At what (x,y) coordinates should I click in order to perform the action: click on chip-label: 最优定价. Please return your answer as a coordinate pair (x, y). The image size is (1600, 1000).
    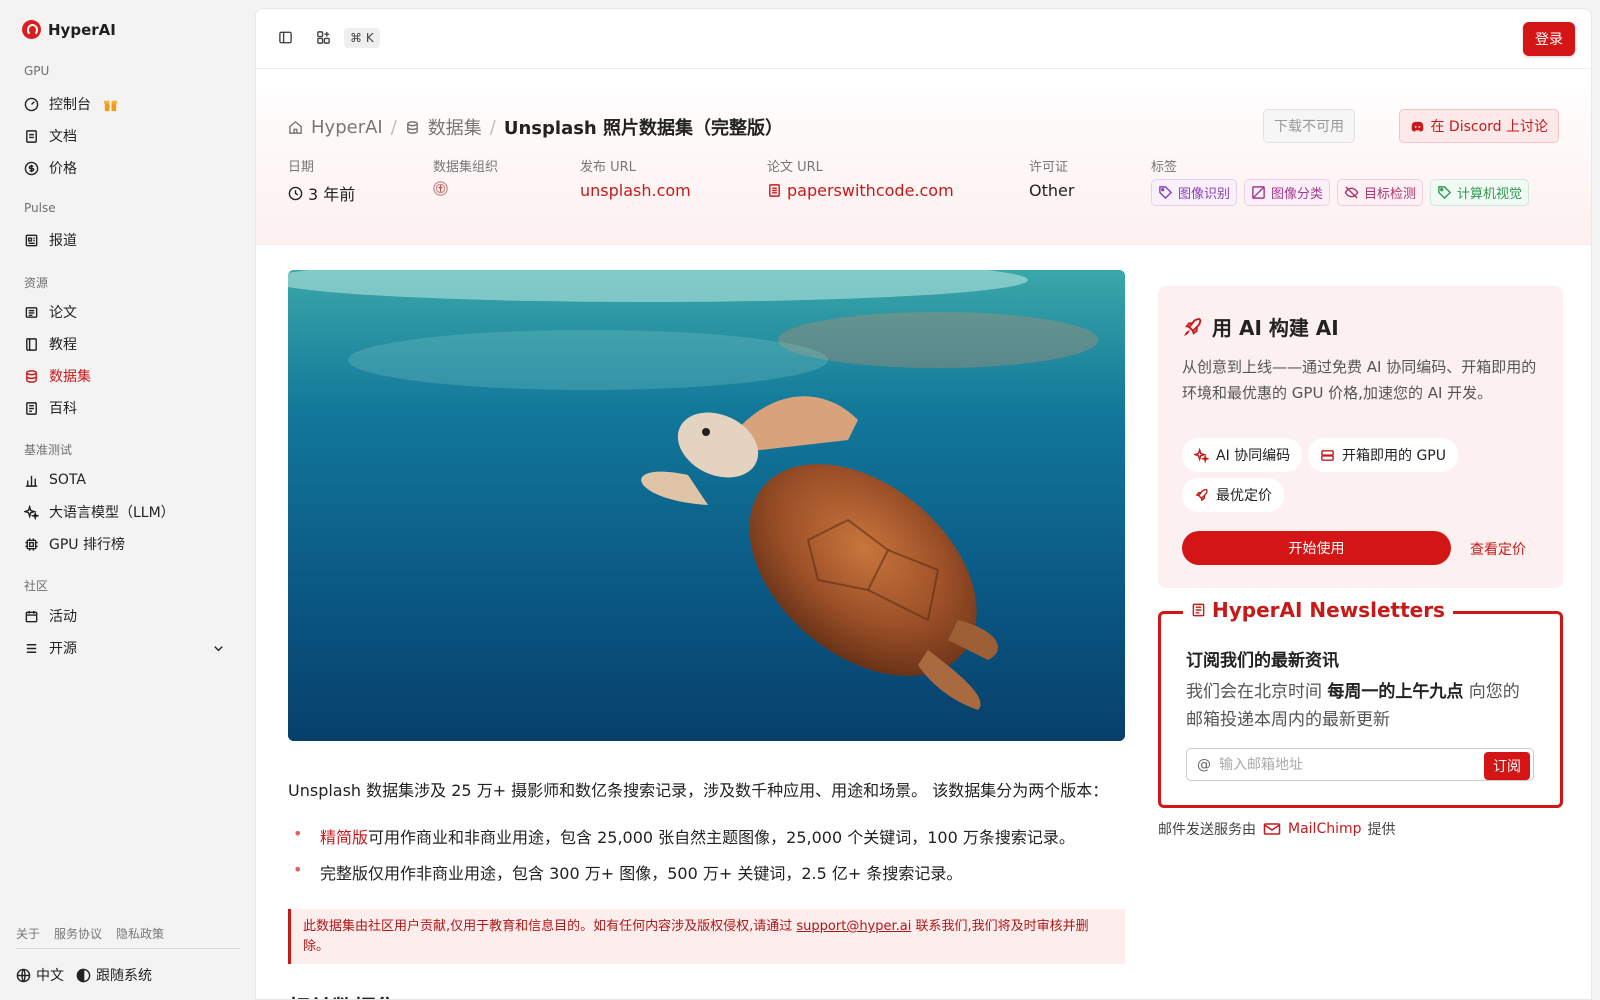
    Looking at the image, I should click on (1244, 496).